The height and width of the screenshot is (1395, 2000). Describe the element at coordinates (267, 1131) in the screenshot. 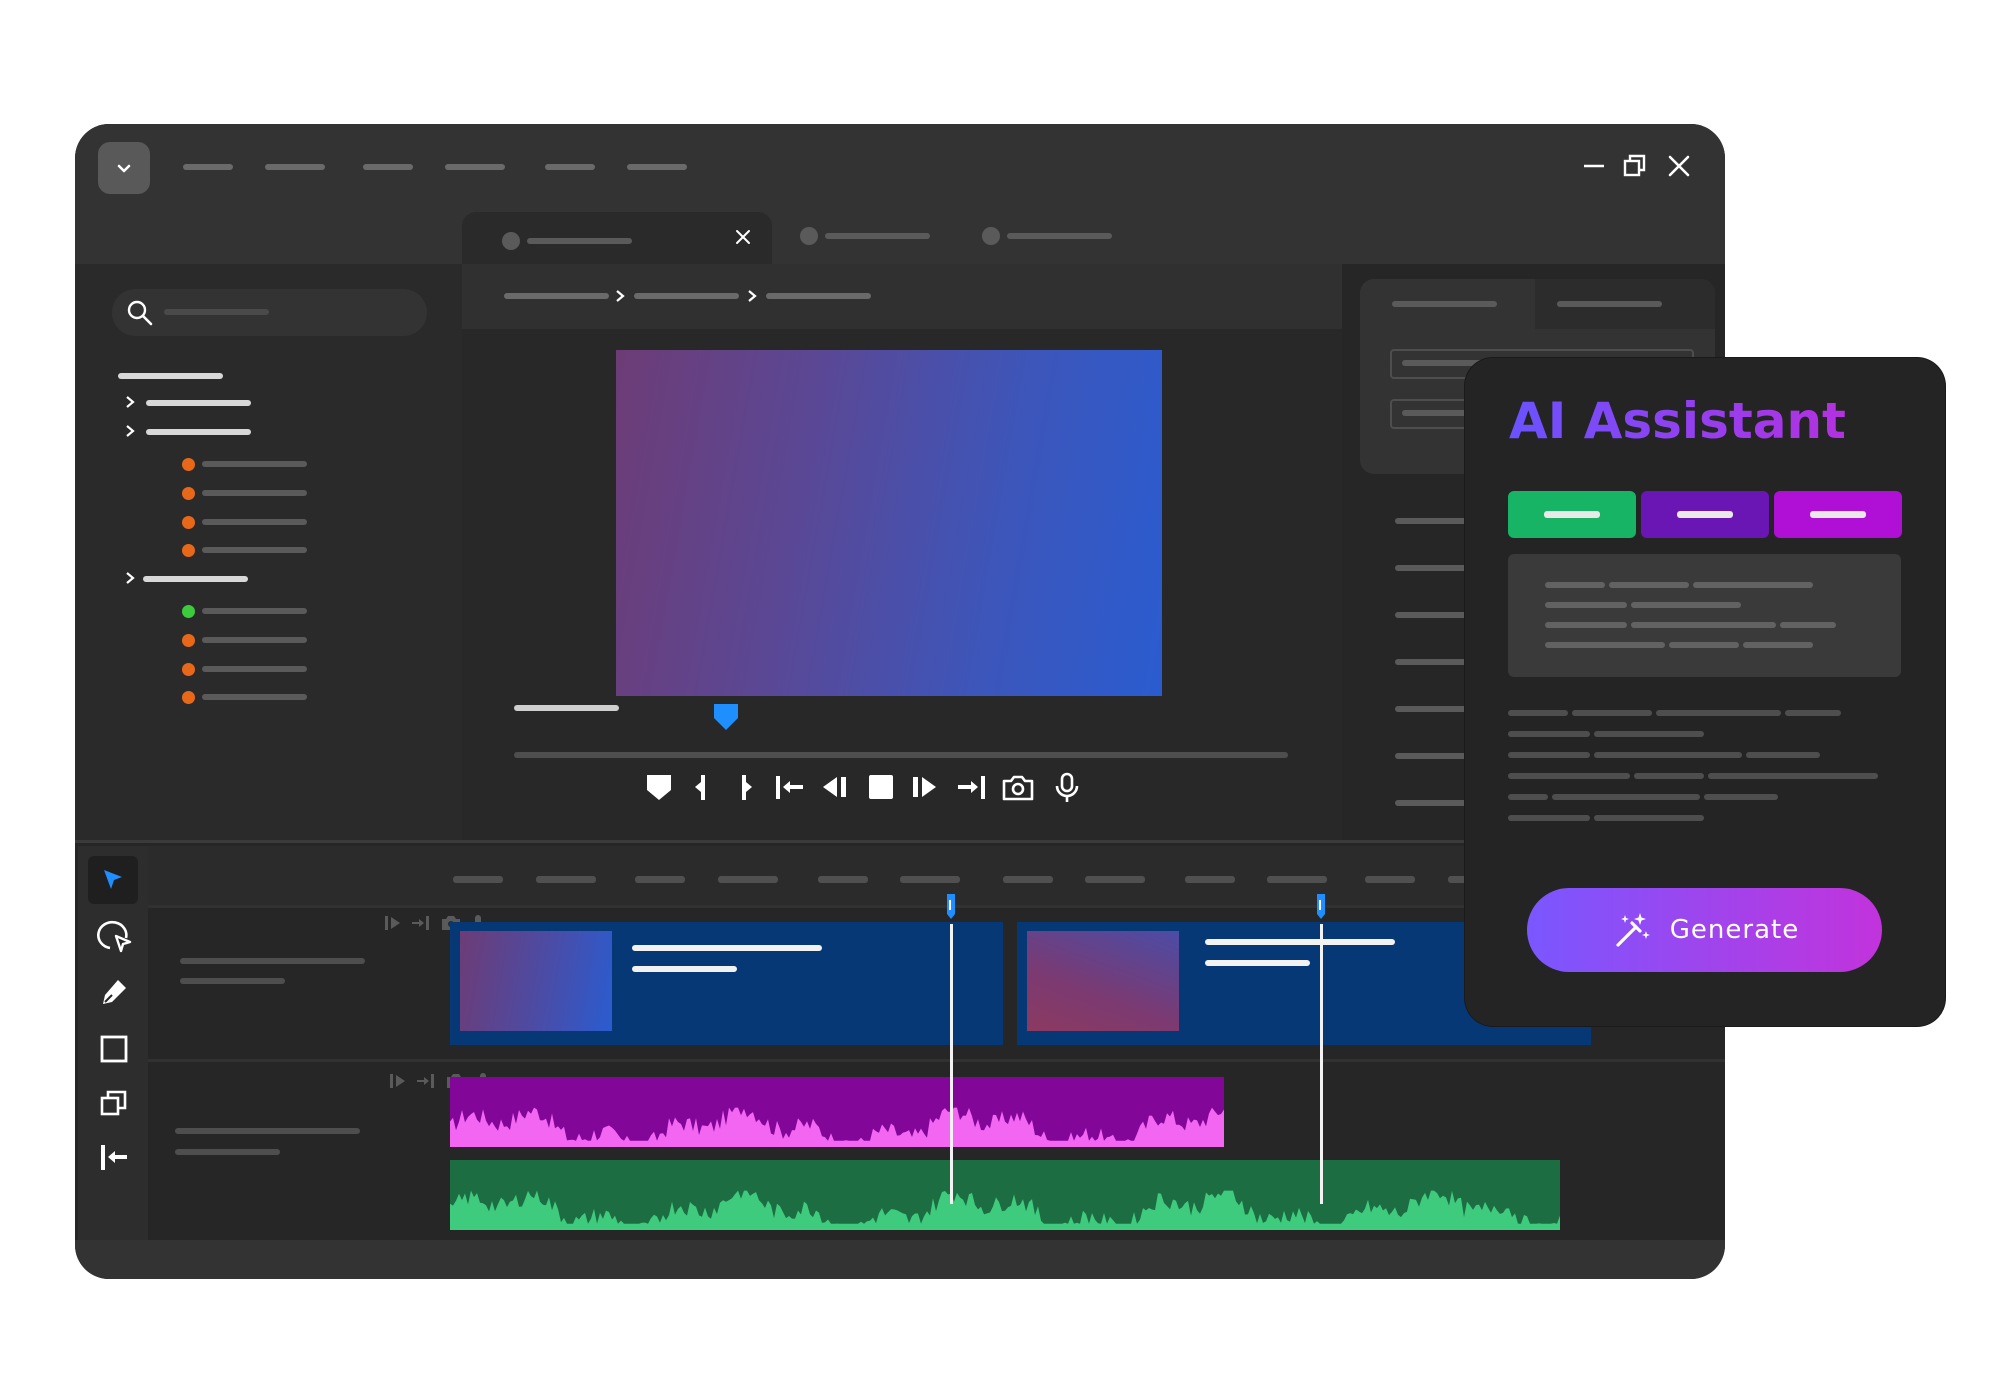

I see `track-name` at that location.